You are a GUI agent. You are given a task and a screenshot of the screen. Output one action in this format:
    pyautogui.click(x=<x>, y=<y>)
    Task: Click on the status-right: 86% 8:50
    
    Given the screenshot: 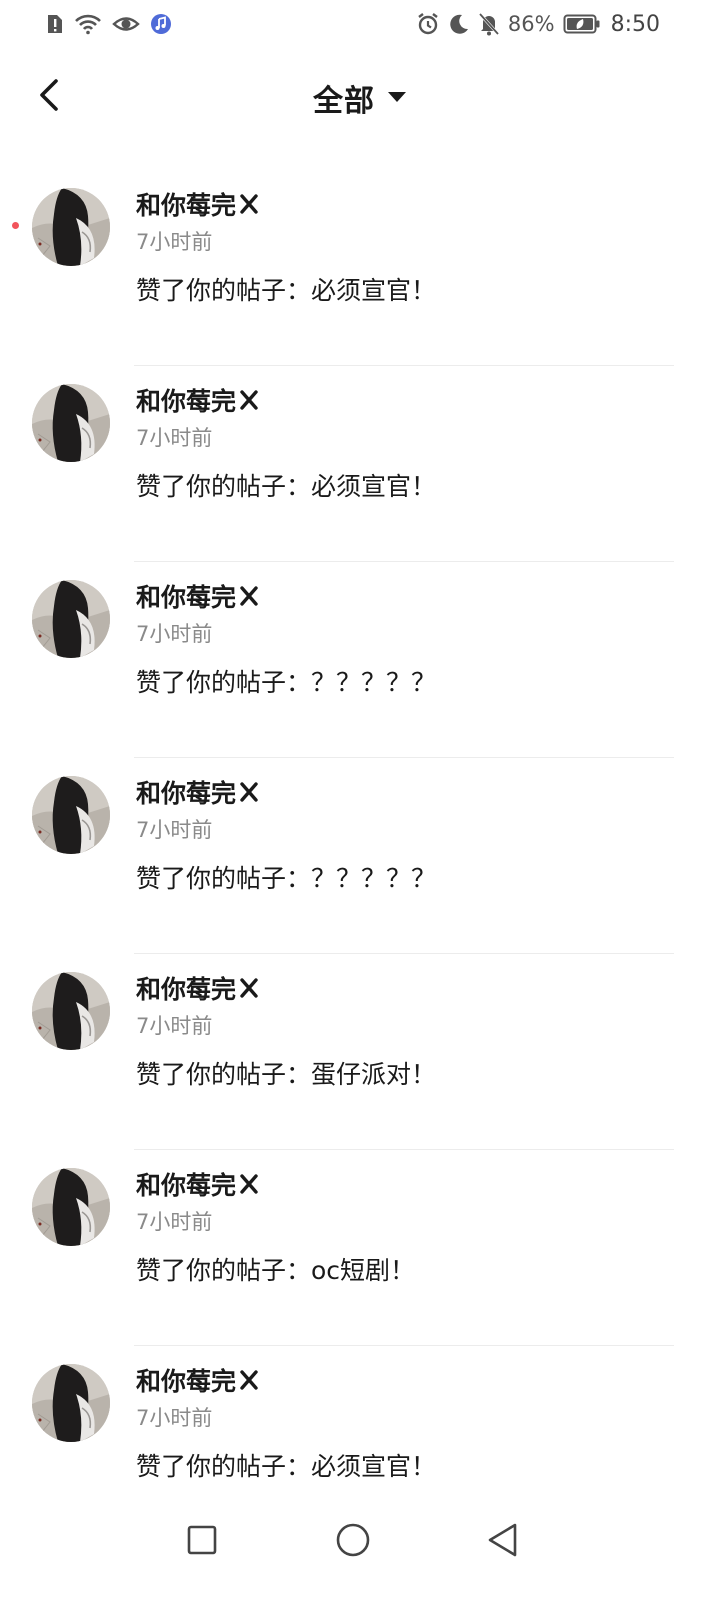 What is the action you would take?
    pyautogui.click(x=538, y=24)
    